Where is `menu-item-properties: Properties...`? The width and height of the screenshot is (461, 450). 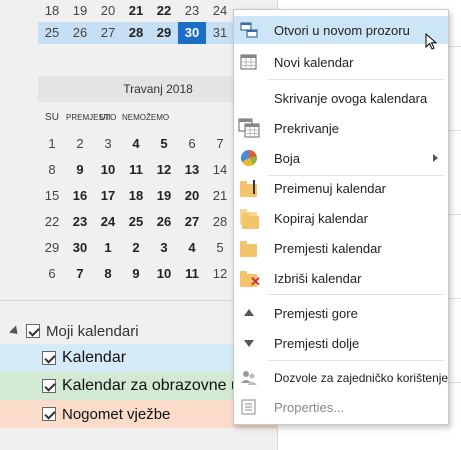 menu-item-properties: Properties... is located at coordinates (341, 407).